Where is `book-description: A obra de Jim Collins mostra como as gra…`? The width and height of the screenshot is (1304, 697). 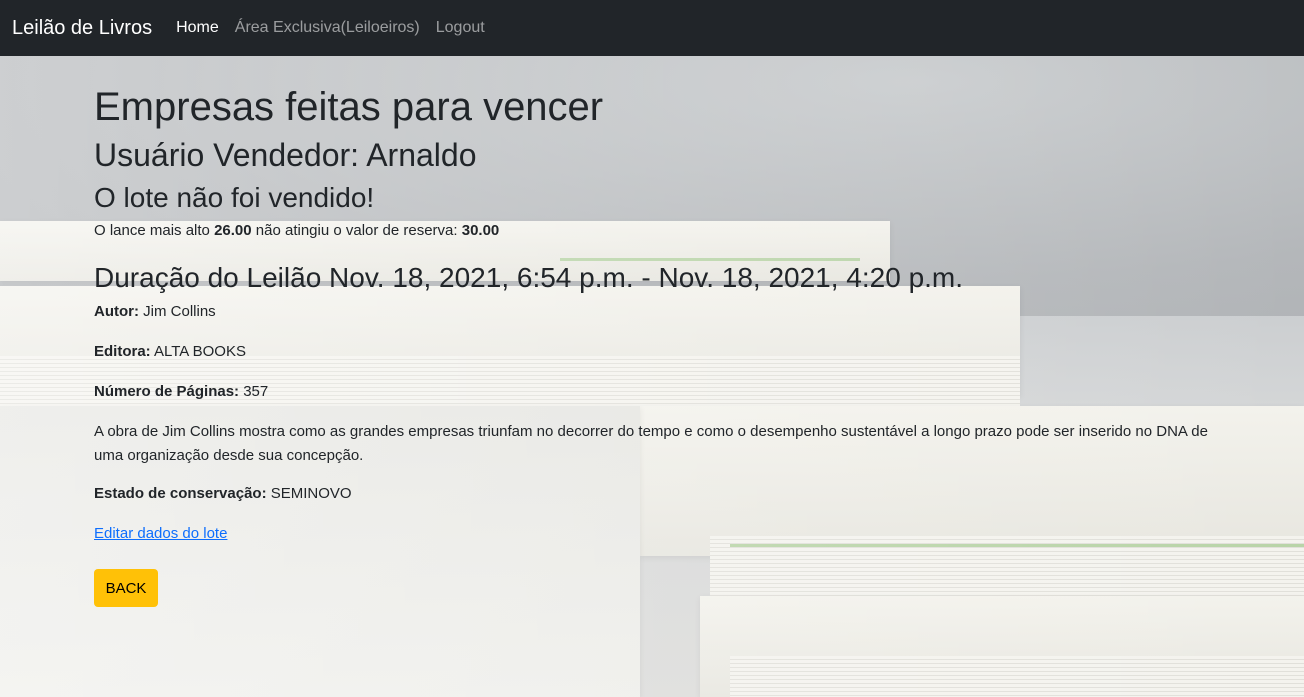
book-description: A obra de Jim Collins mostra como as gra… is located at coordinates (651, 443).